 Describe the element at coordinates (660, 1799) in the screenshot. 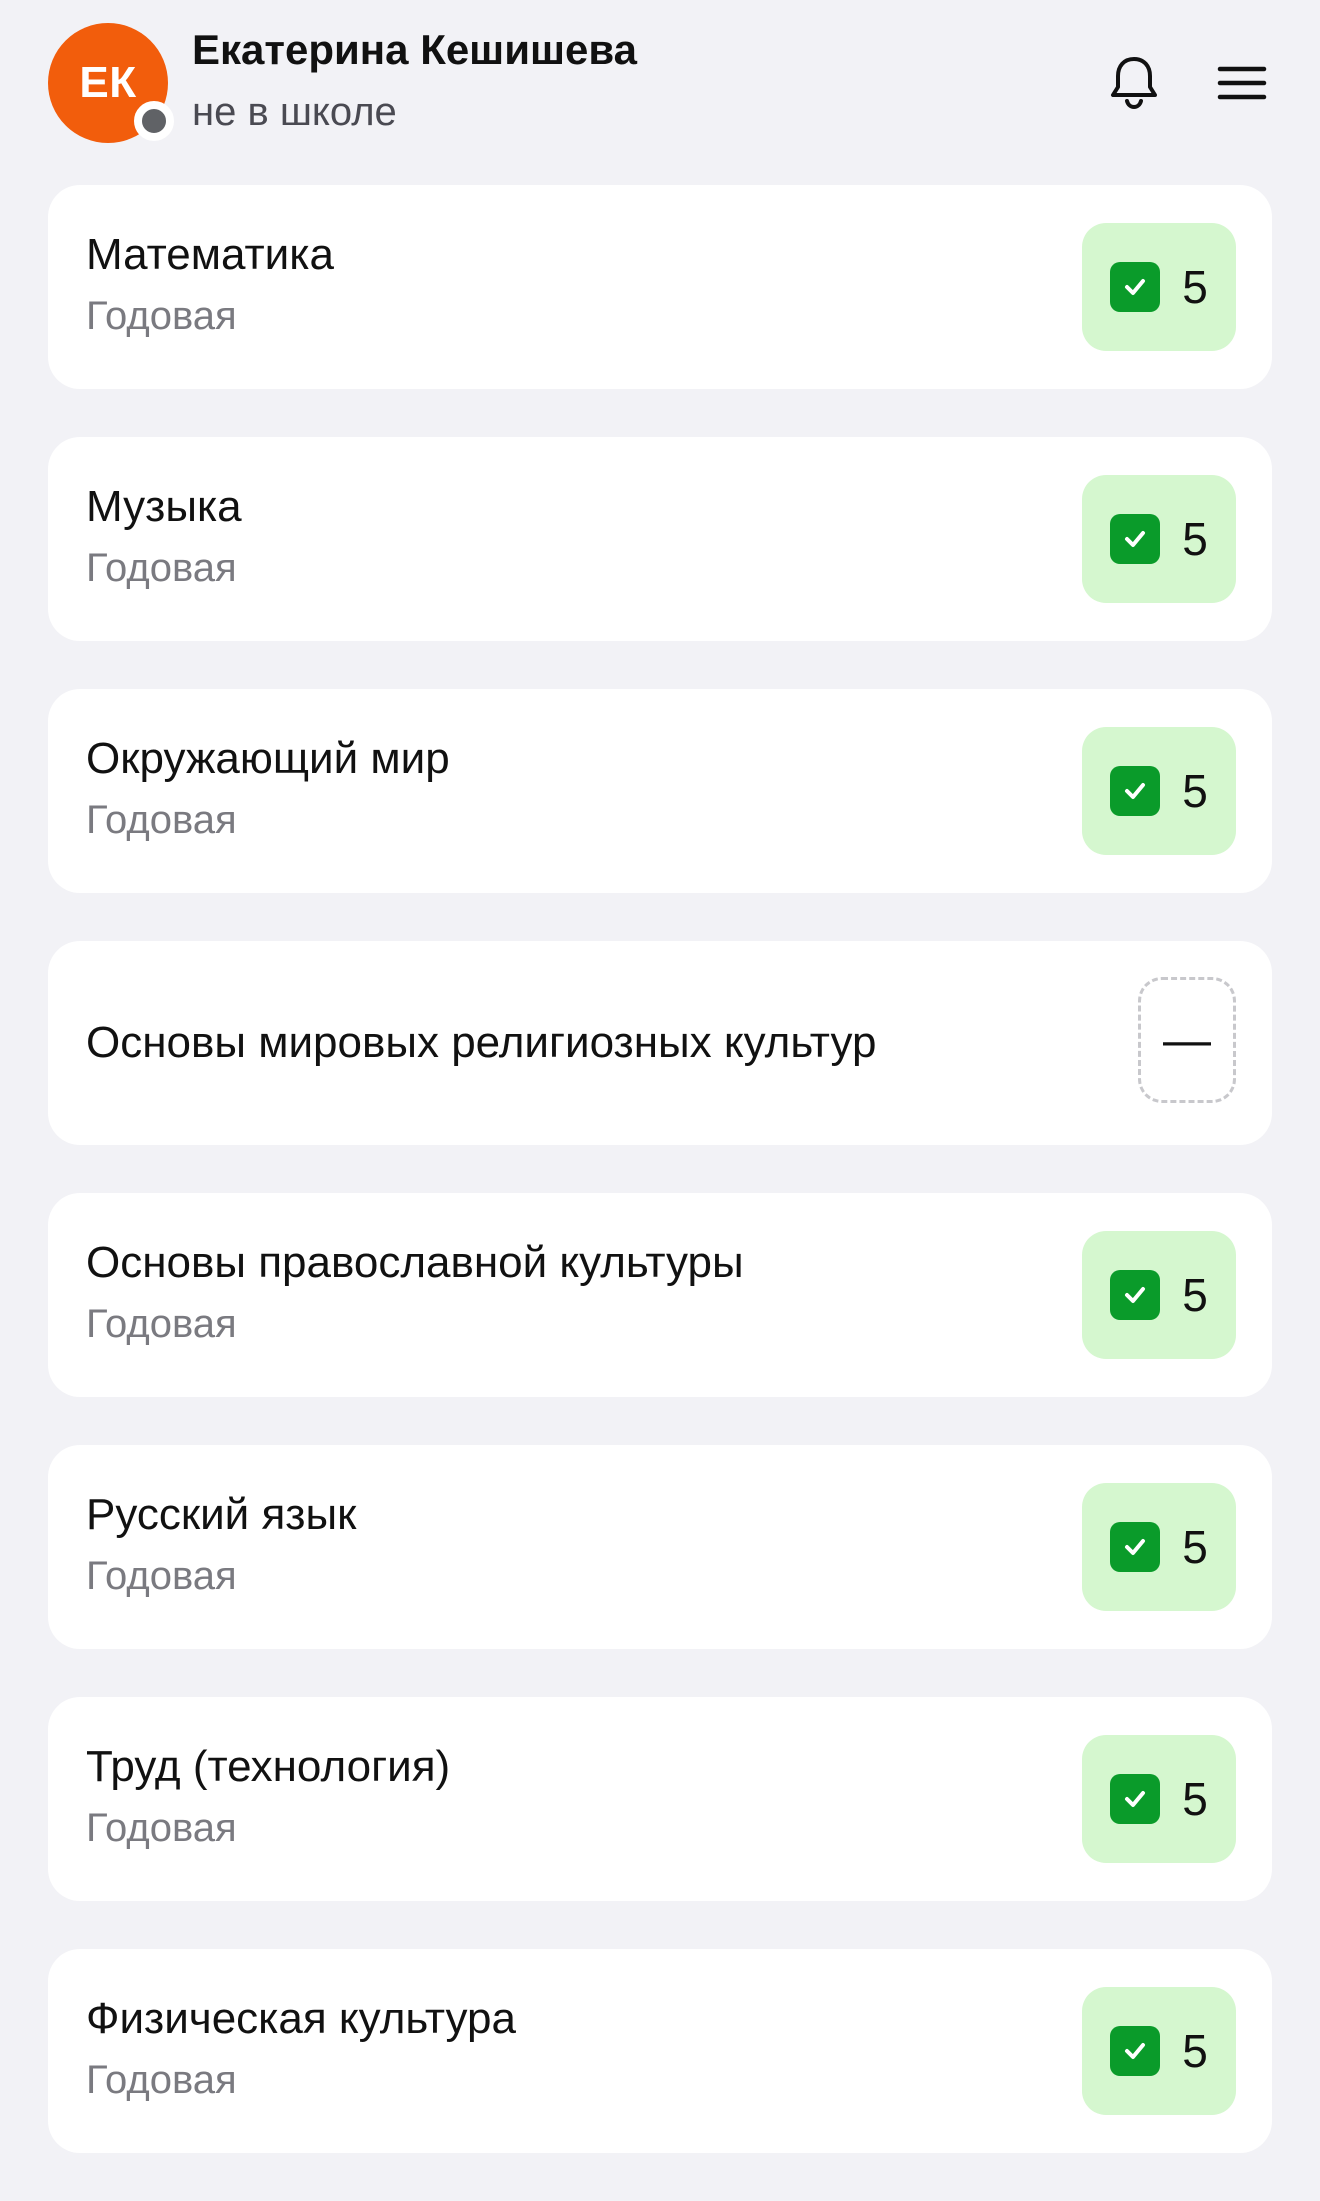

I see `subject-card: Труд (технология) Годовая 5` at that location.